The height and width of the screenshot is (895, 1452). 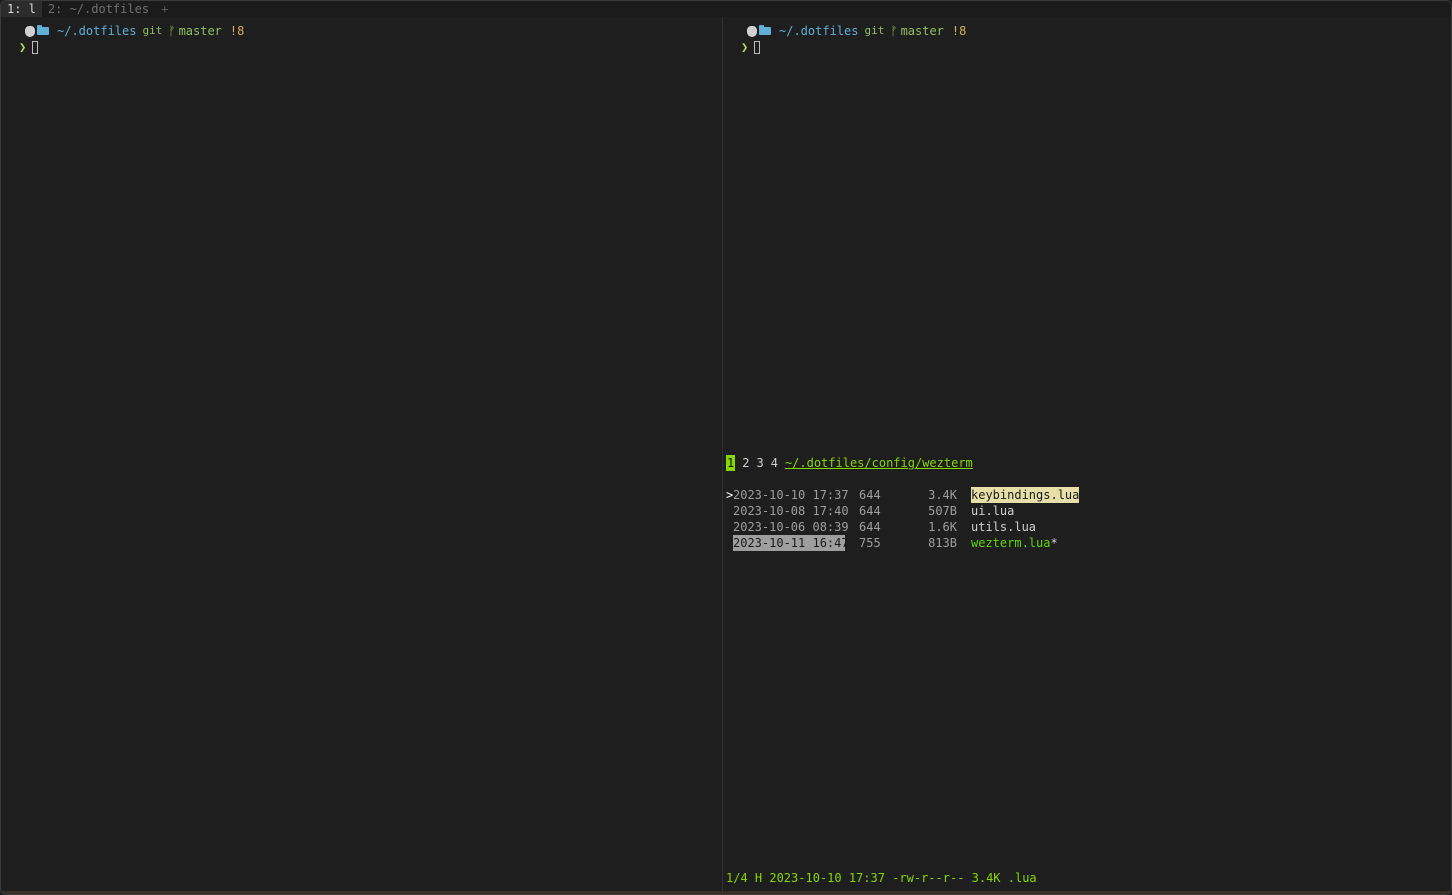 What do you see at coordinates (942, 495) in the screenshot?
I see `file-size: 3.4K` at bounding box center [942, 495].